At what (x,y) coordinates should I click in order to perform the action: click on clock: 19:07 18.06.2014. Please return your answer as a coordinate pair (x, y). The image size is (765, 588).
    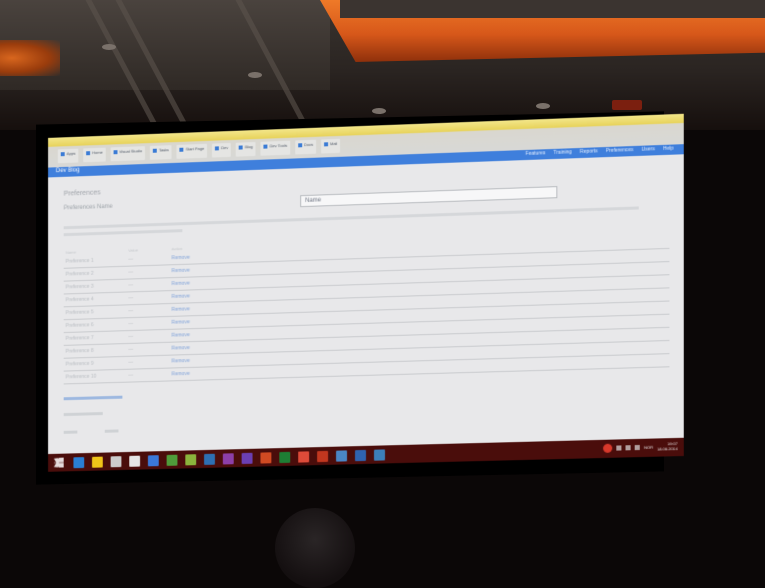
    Looking at the image, I should click on (667, 446).